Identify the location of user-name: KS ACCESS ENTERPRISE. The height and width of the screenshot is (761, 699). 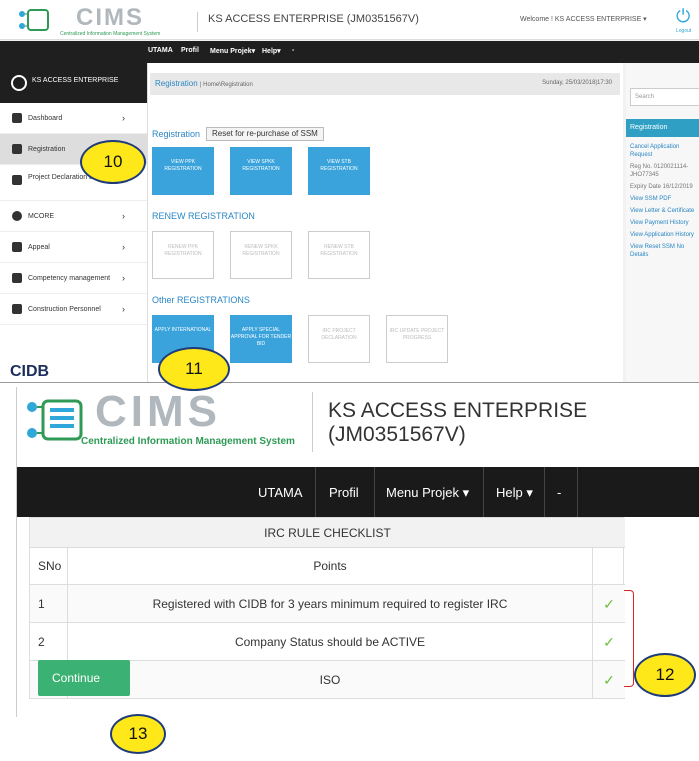
(75, 80).